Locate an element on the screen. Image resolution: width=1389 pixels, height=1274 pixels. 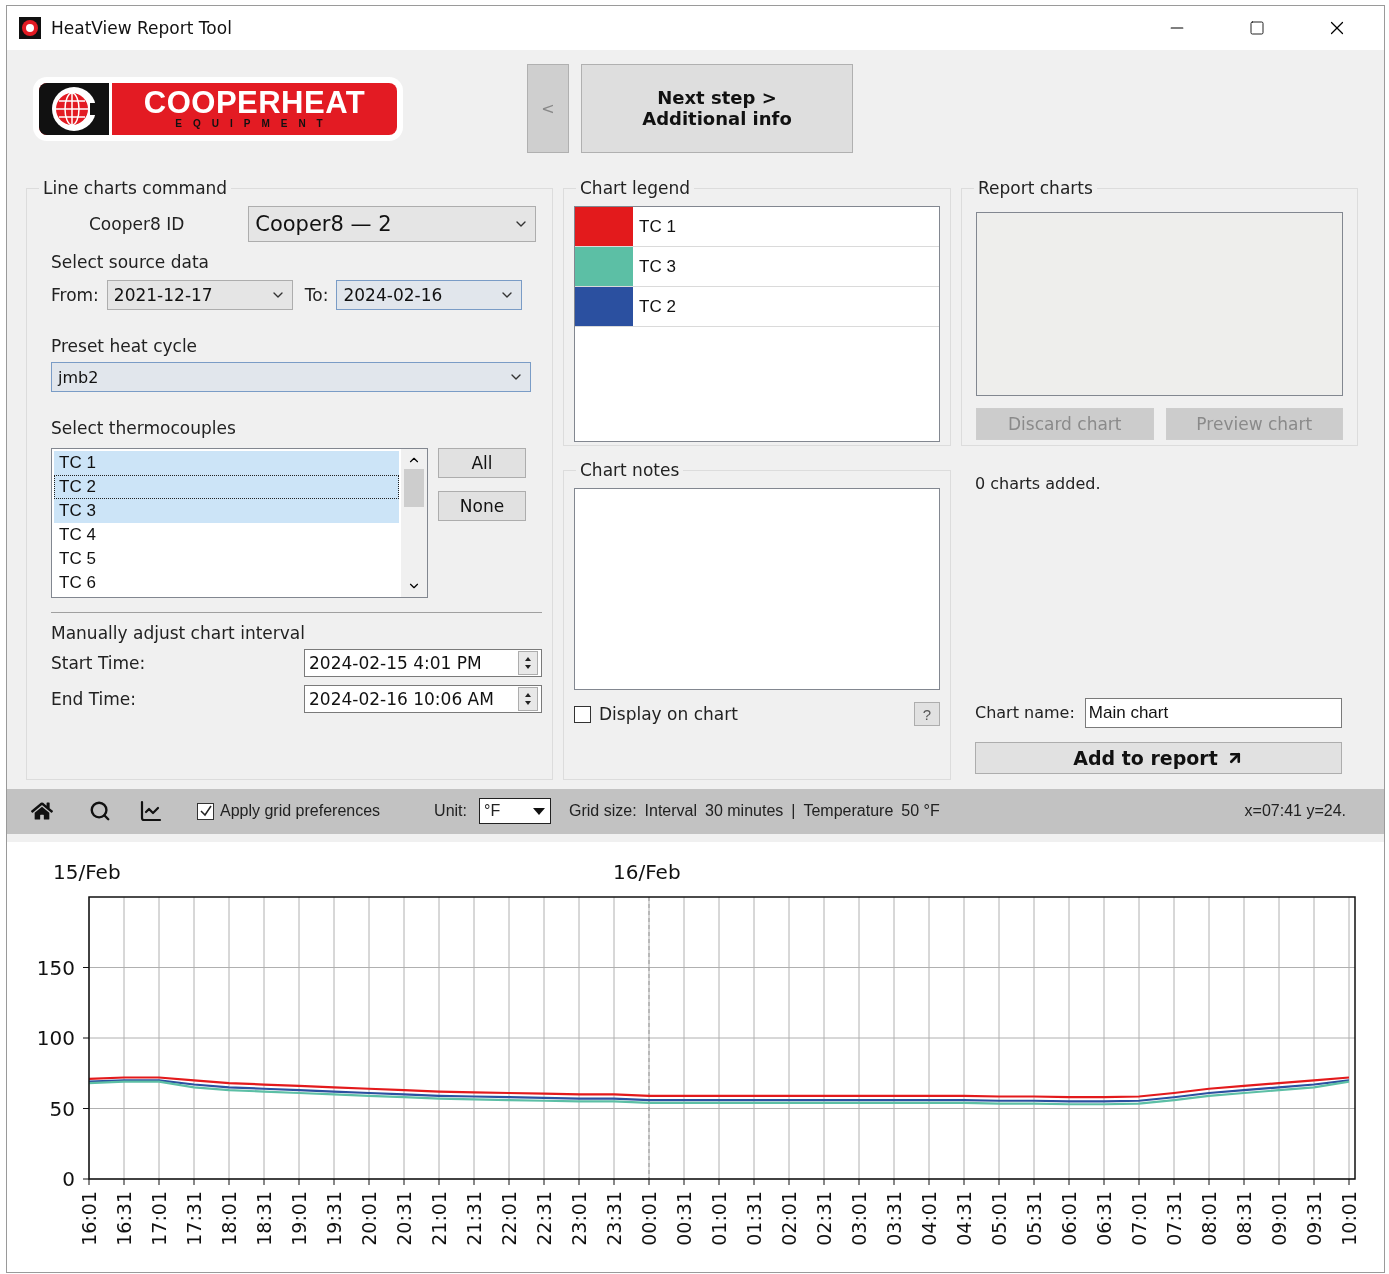
checkbox-label: Display on chart is located at coordinates (668, 714).